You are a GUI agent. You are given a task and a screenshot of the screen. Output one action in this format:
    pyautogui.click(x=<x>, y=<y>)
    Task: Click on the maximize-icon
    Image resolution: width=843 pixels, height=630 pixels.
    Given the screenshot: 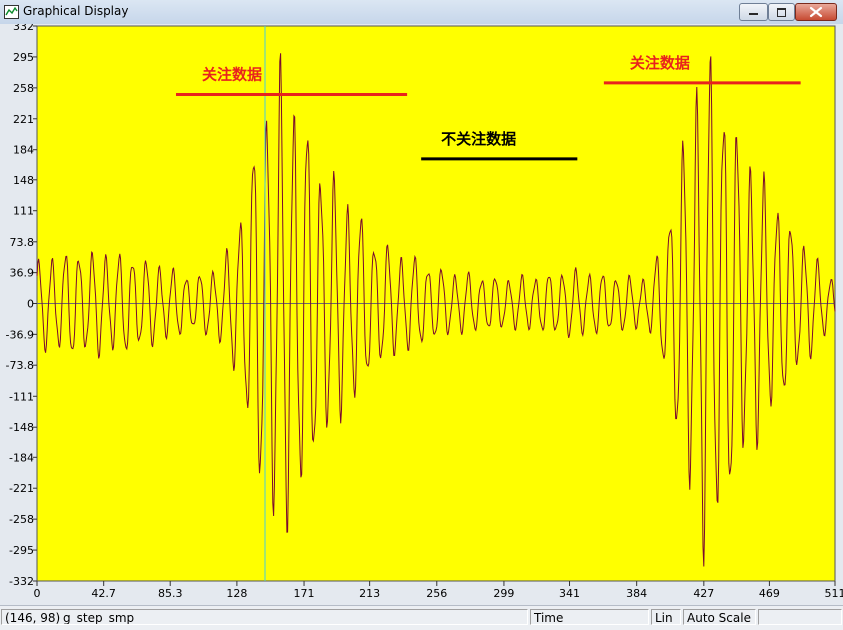 What is the action you would take?
    pyautogui.click(x=781, y=12)
    